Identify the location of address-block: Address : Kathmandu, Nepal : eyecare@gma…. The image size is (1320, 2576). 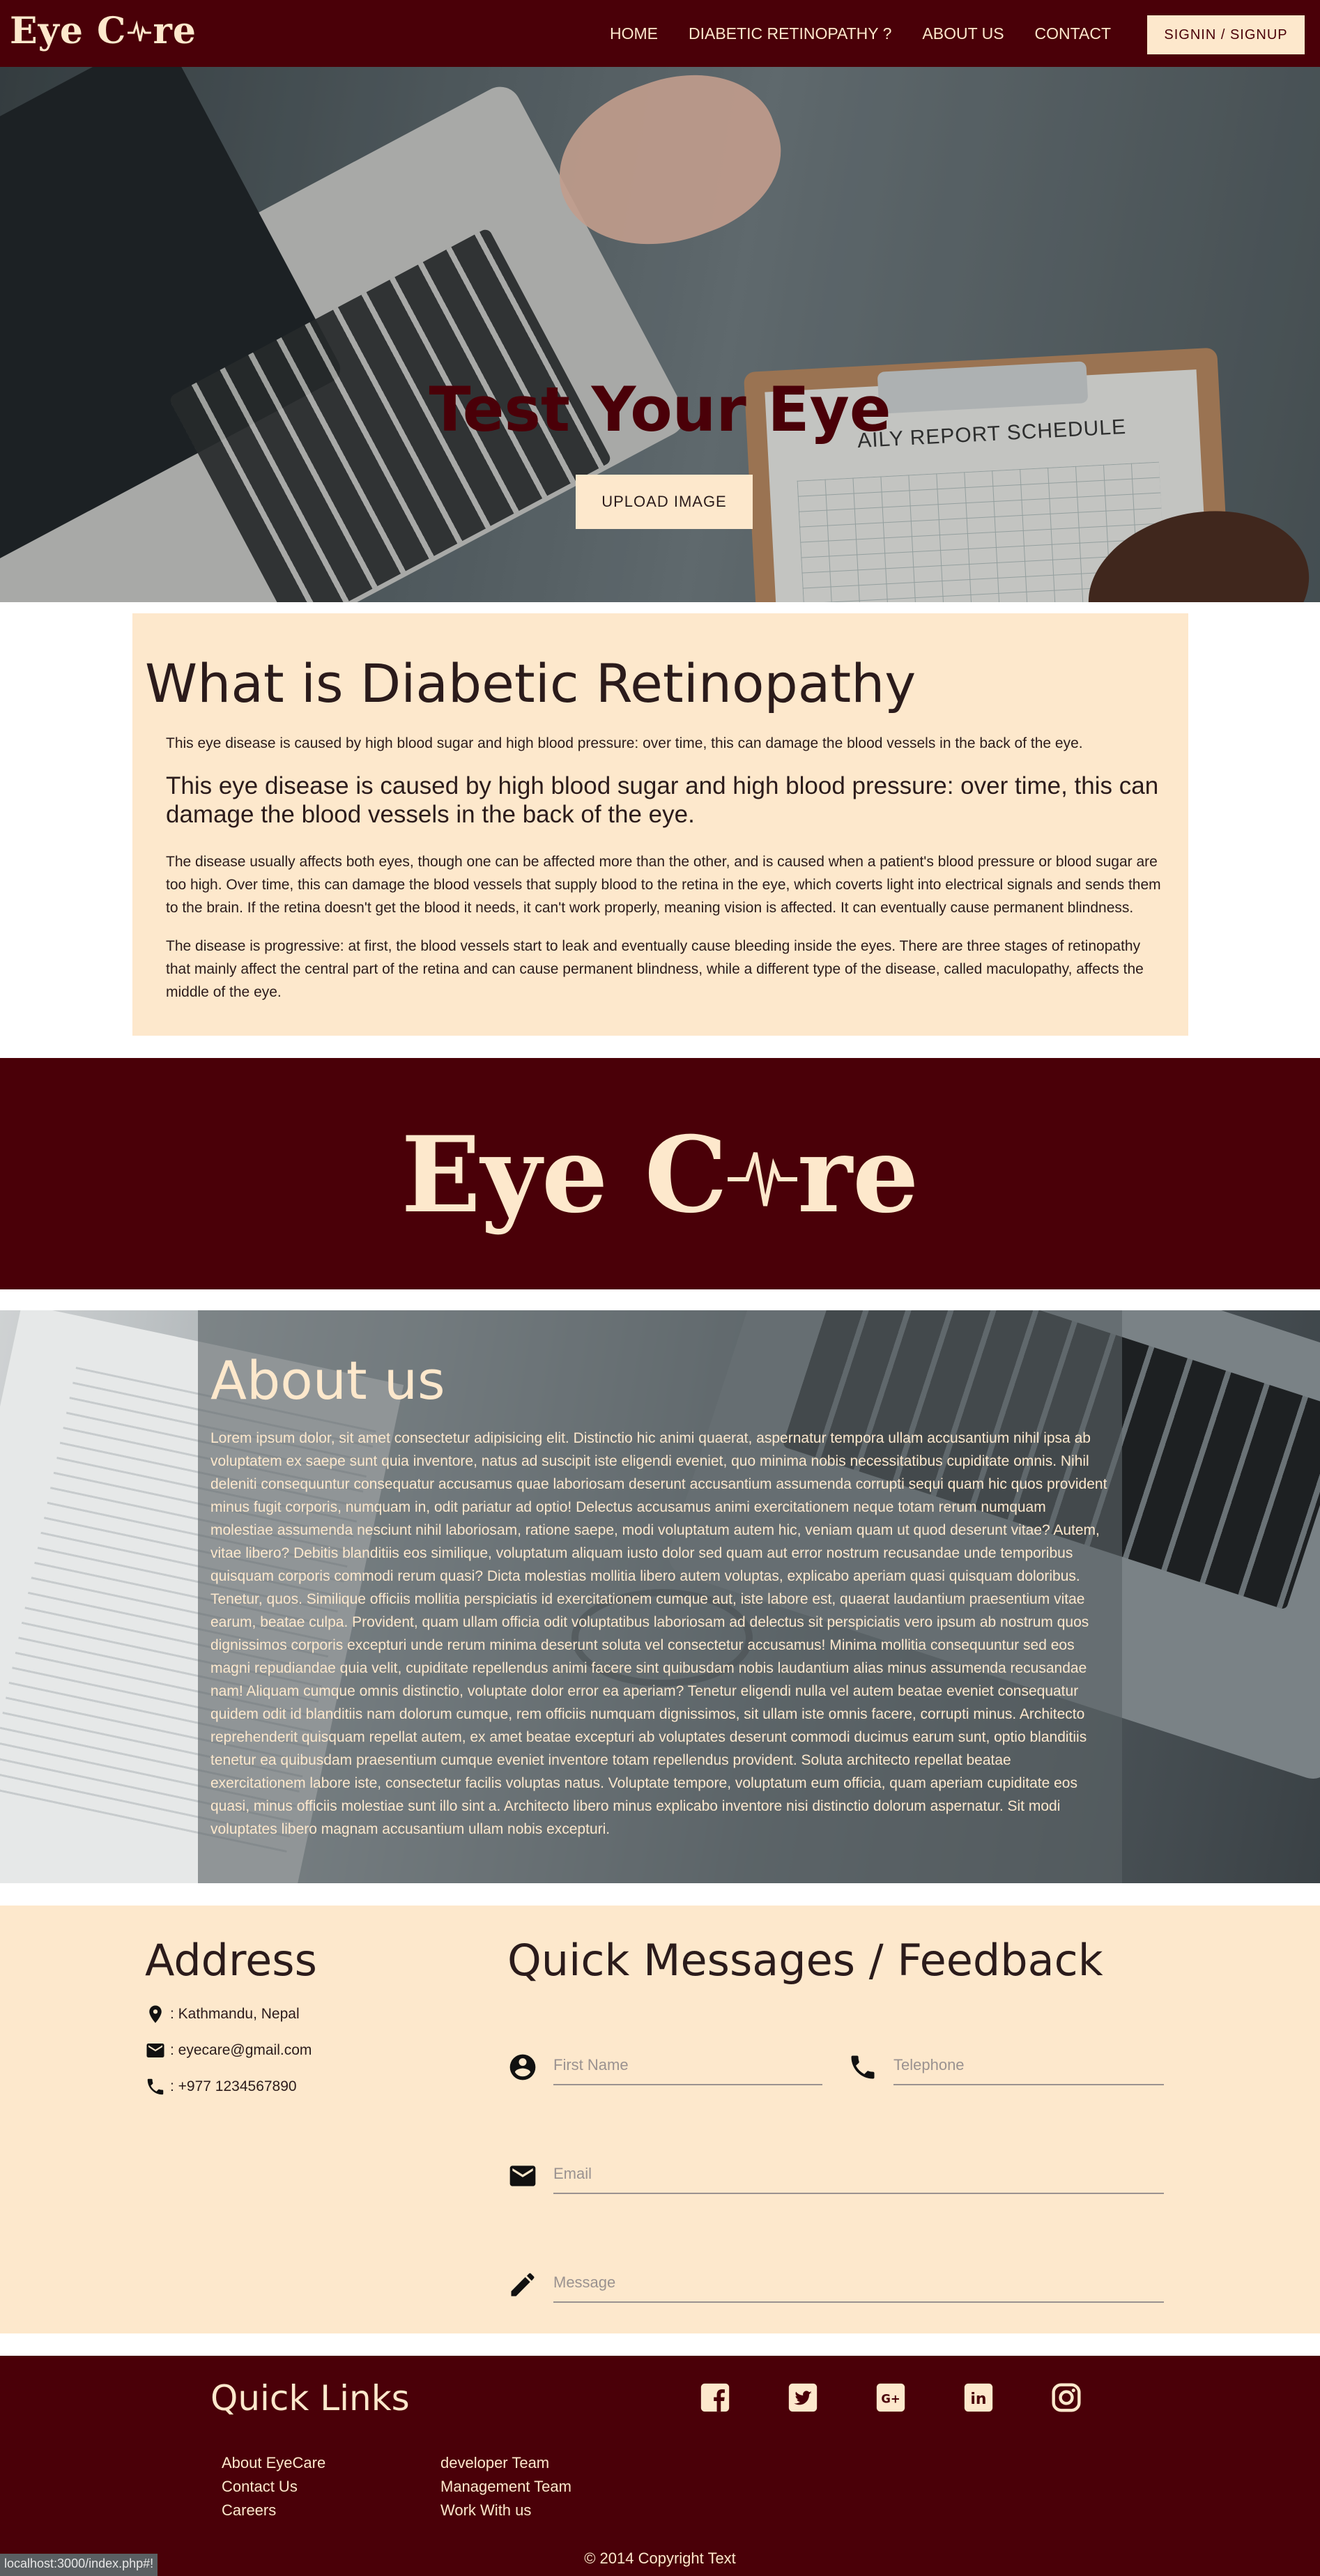
(231, 2016).